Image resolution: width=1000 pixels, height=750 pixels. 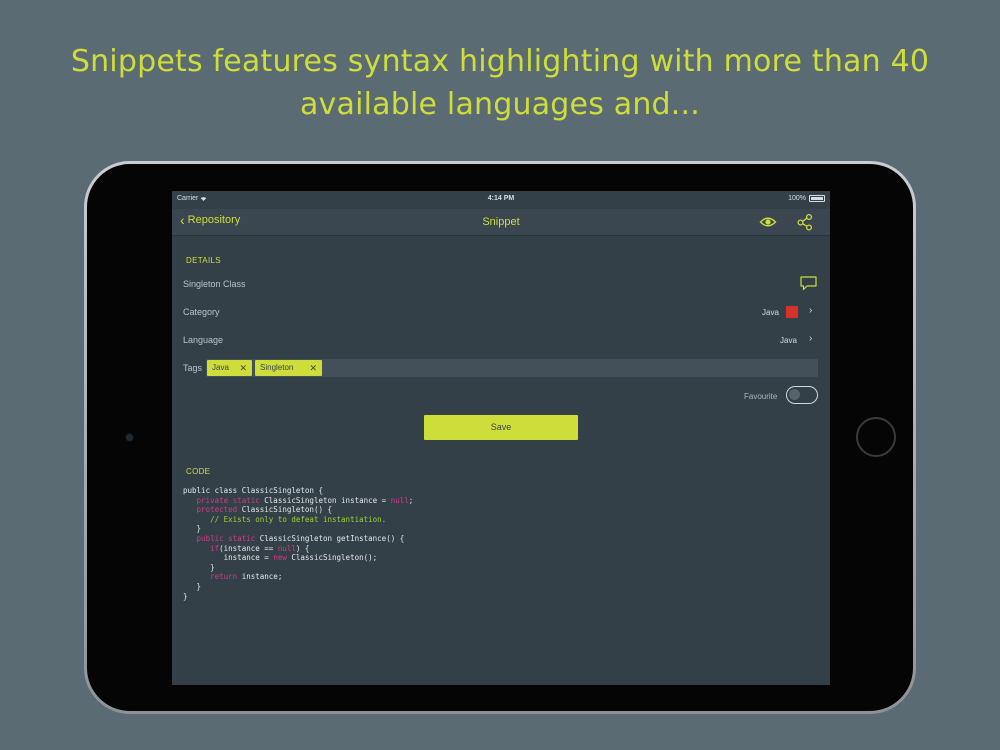 I want to click on home-button, so click(x=876, y=437).